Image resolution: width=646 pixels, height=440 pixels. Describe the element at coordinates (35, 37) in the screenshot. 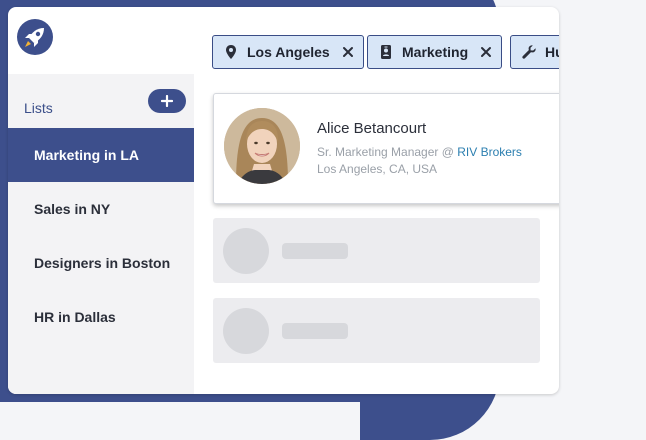

I see `rocket-icon` at that location.